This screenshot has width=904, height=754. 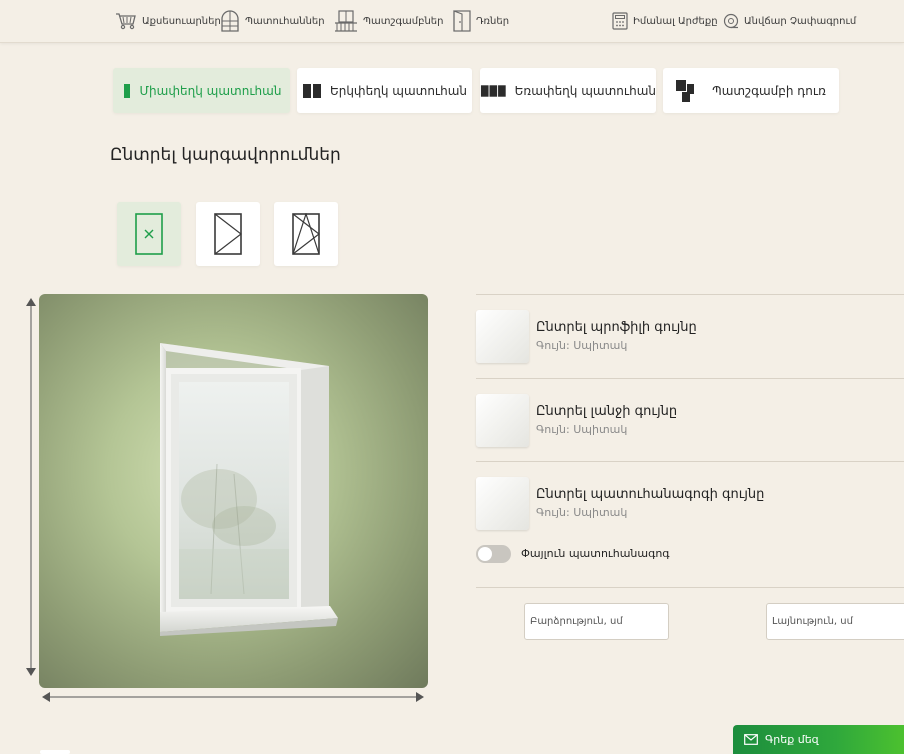 I want to click on nav-accessories: Աքսեսուարներ, so click(x=168, y=21).